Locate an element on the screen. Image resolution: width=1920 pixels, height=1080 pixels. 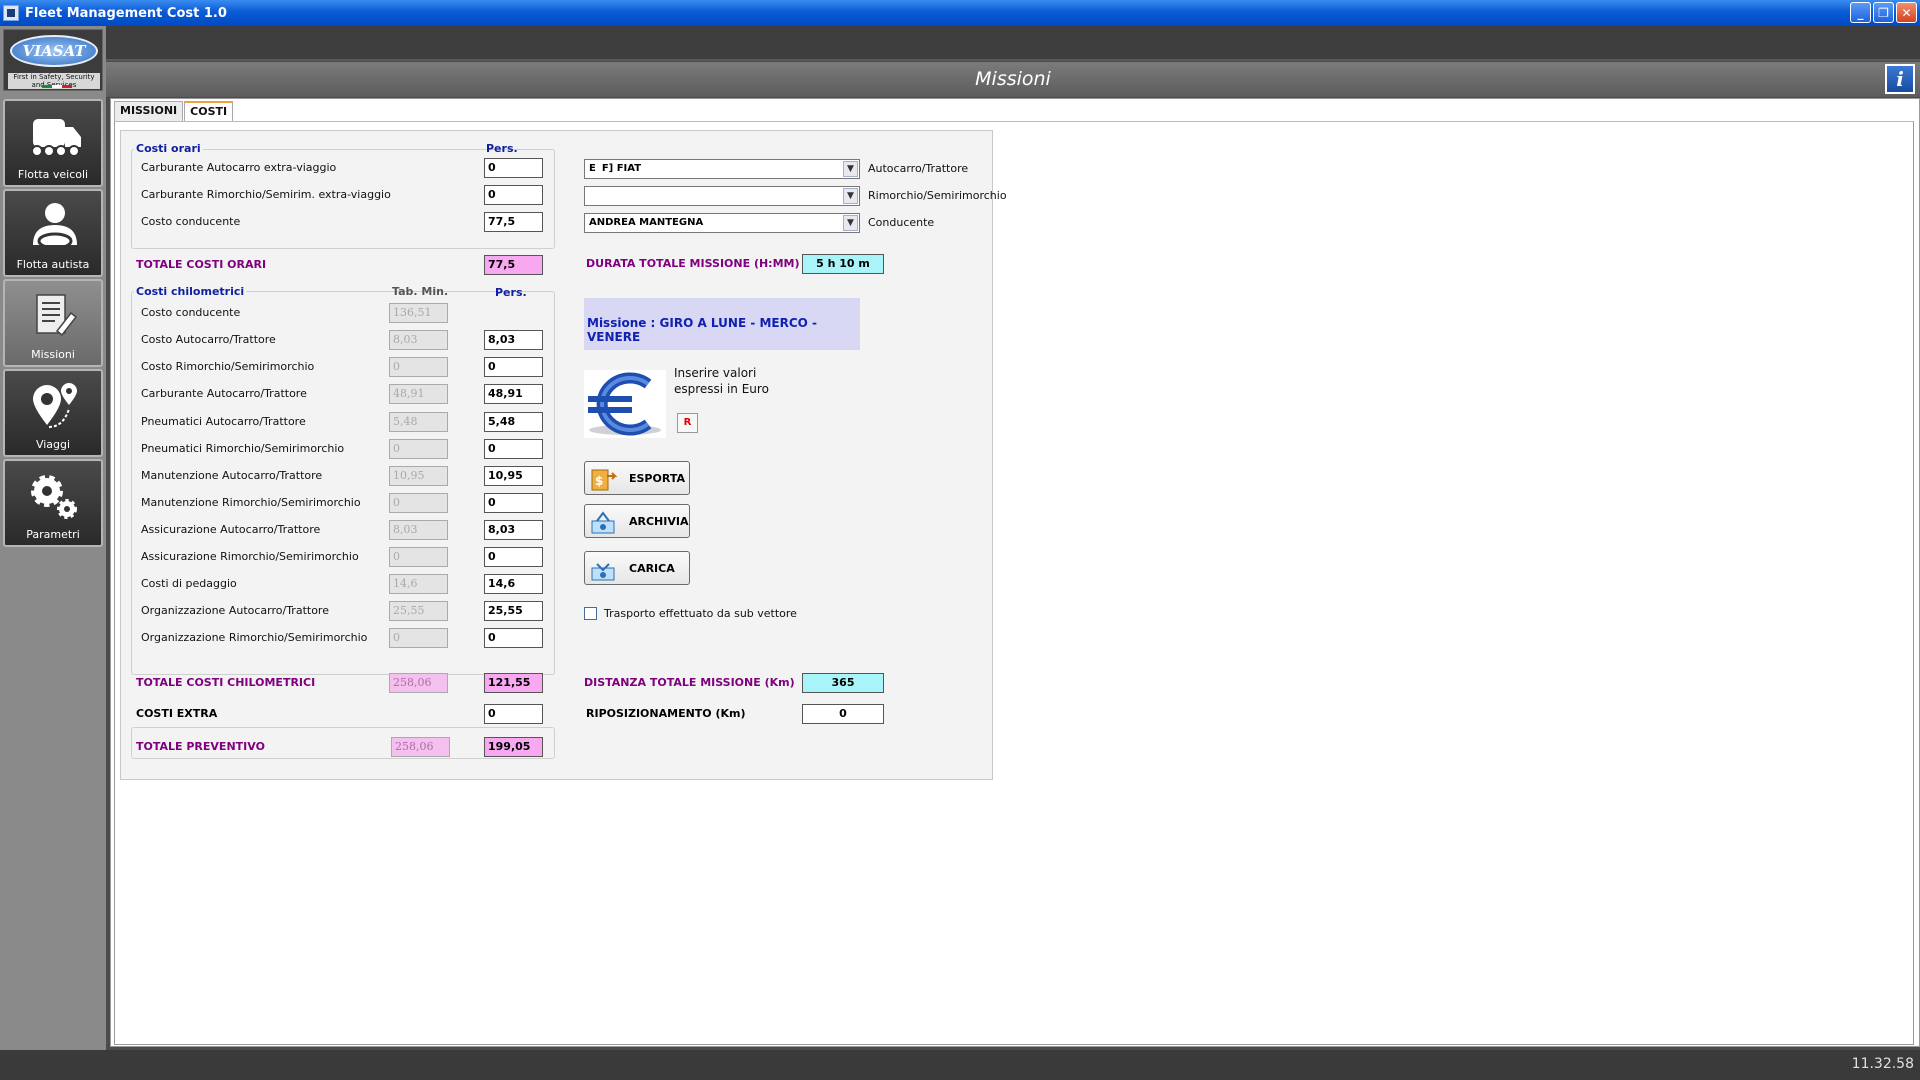
km-row-pers-input: 10,95 is located at coordinates (513, 476).